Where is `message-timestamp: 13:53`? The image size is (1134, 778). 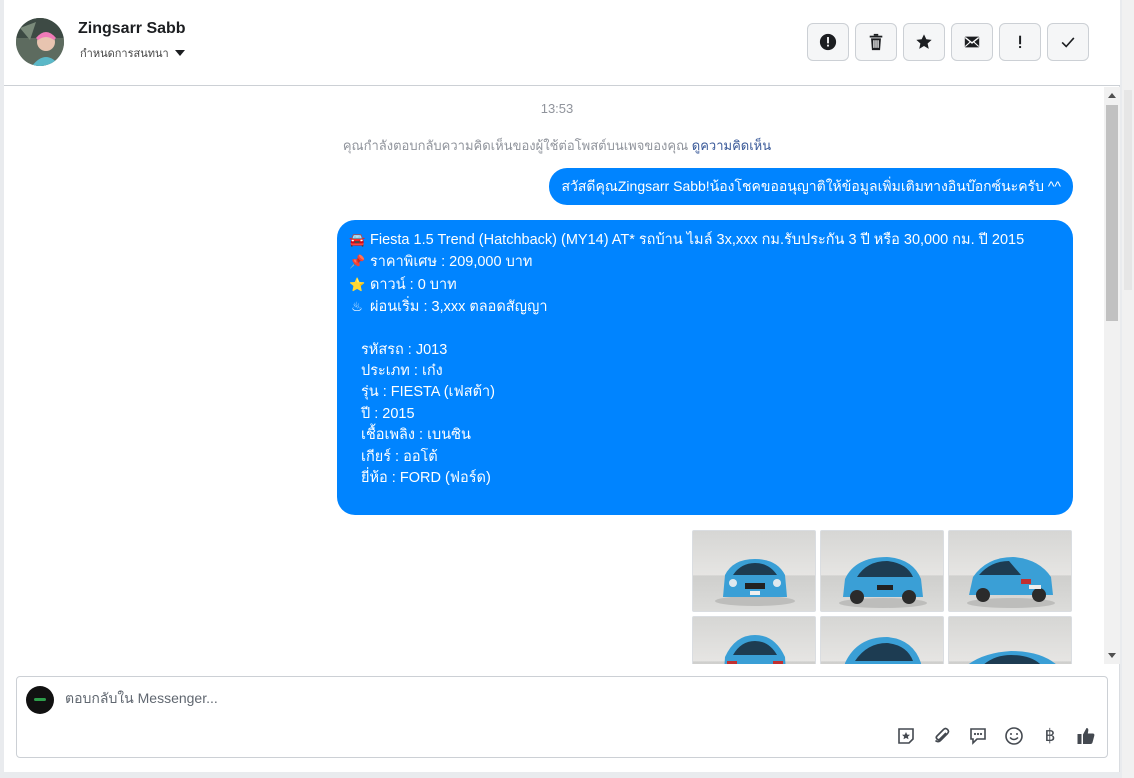
message-timestamp: 13:53 is located at coordinates (557, 108).